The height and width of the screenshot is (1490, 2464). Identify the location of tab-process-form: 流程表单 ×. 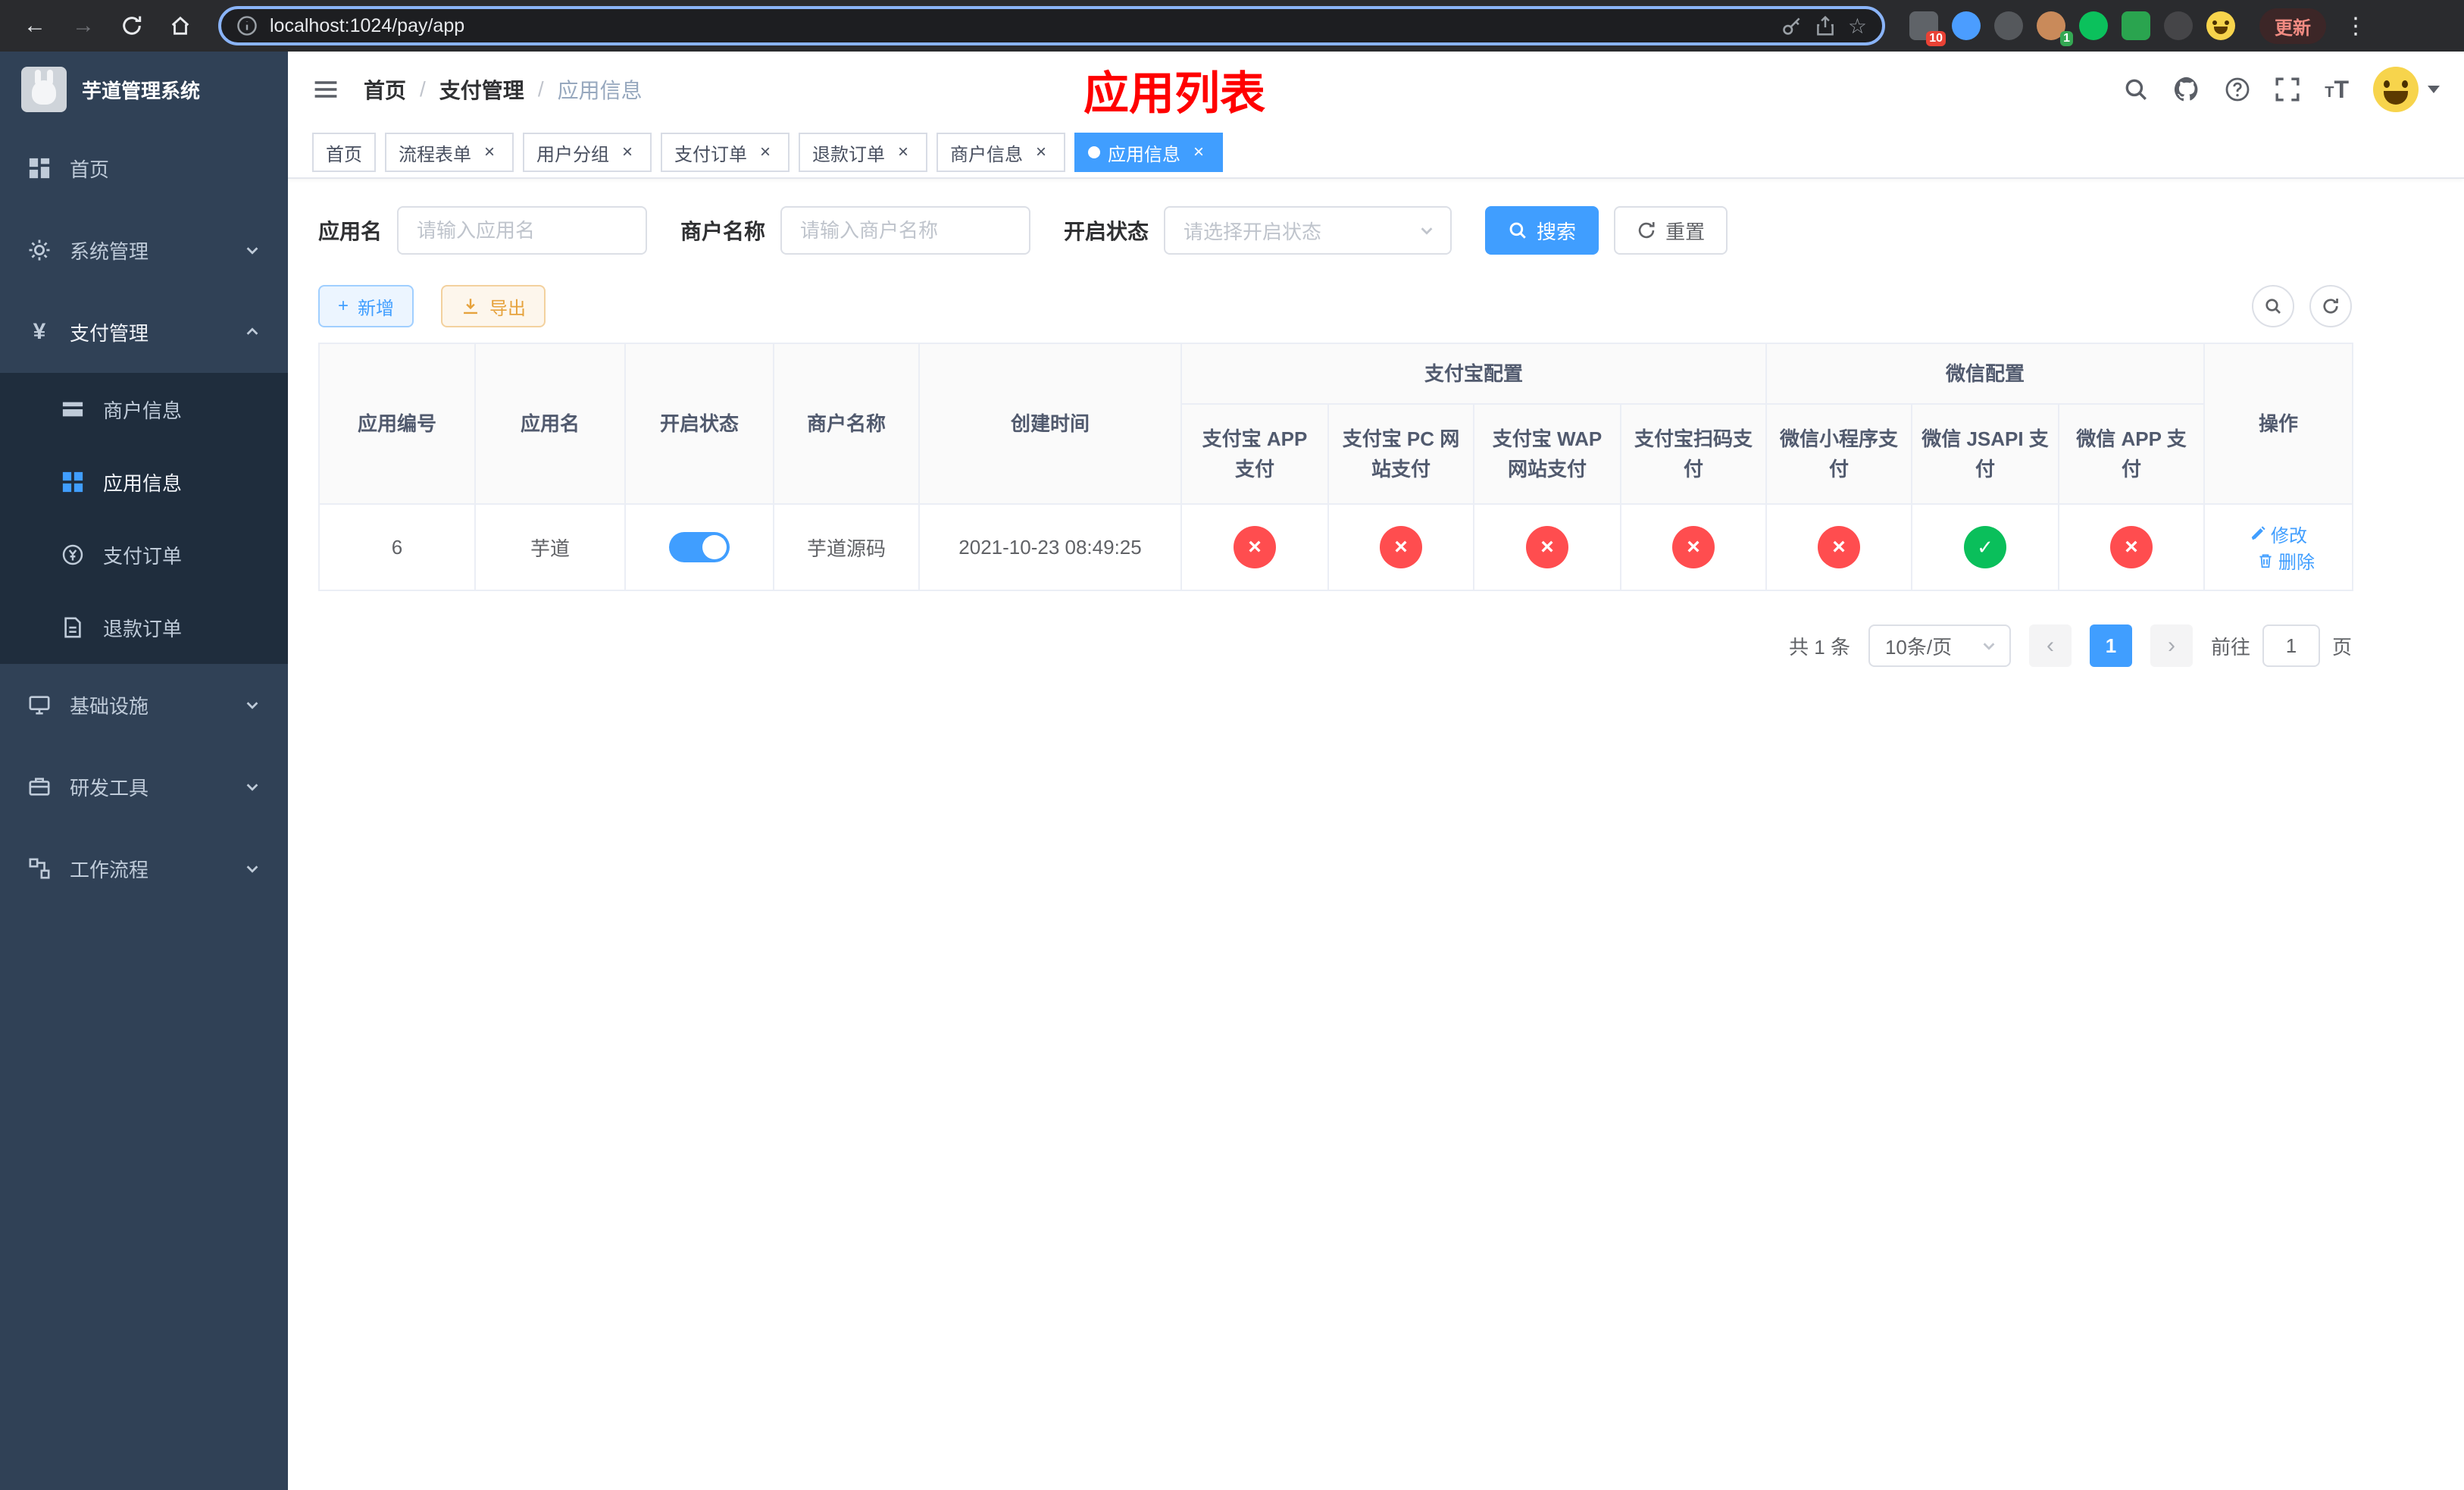
(449, 152).